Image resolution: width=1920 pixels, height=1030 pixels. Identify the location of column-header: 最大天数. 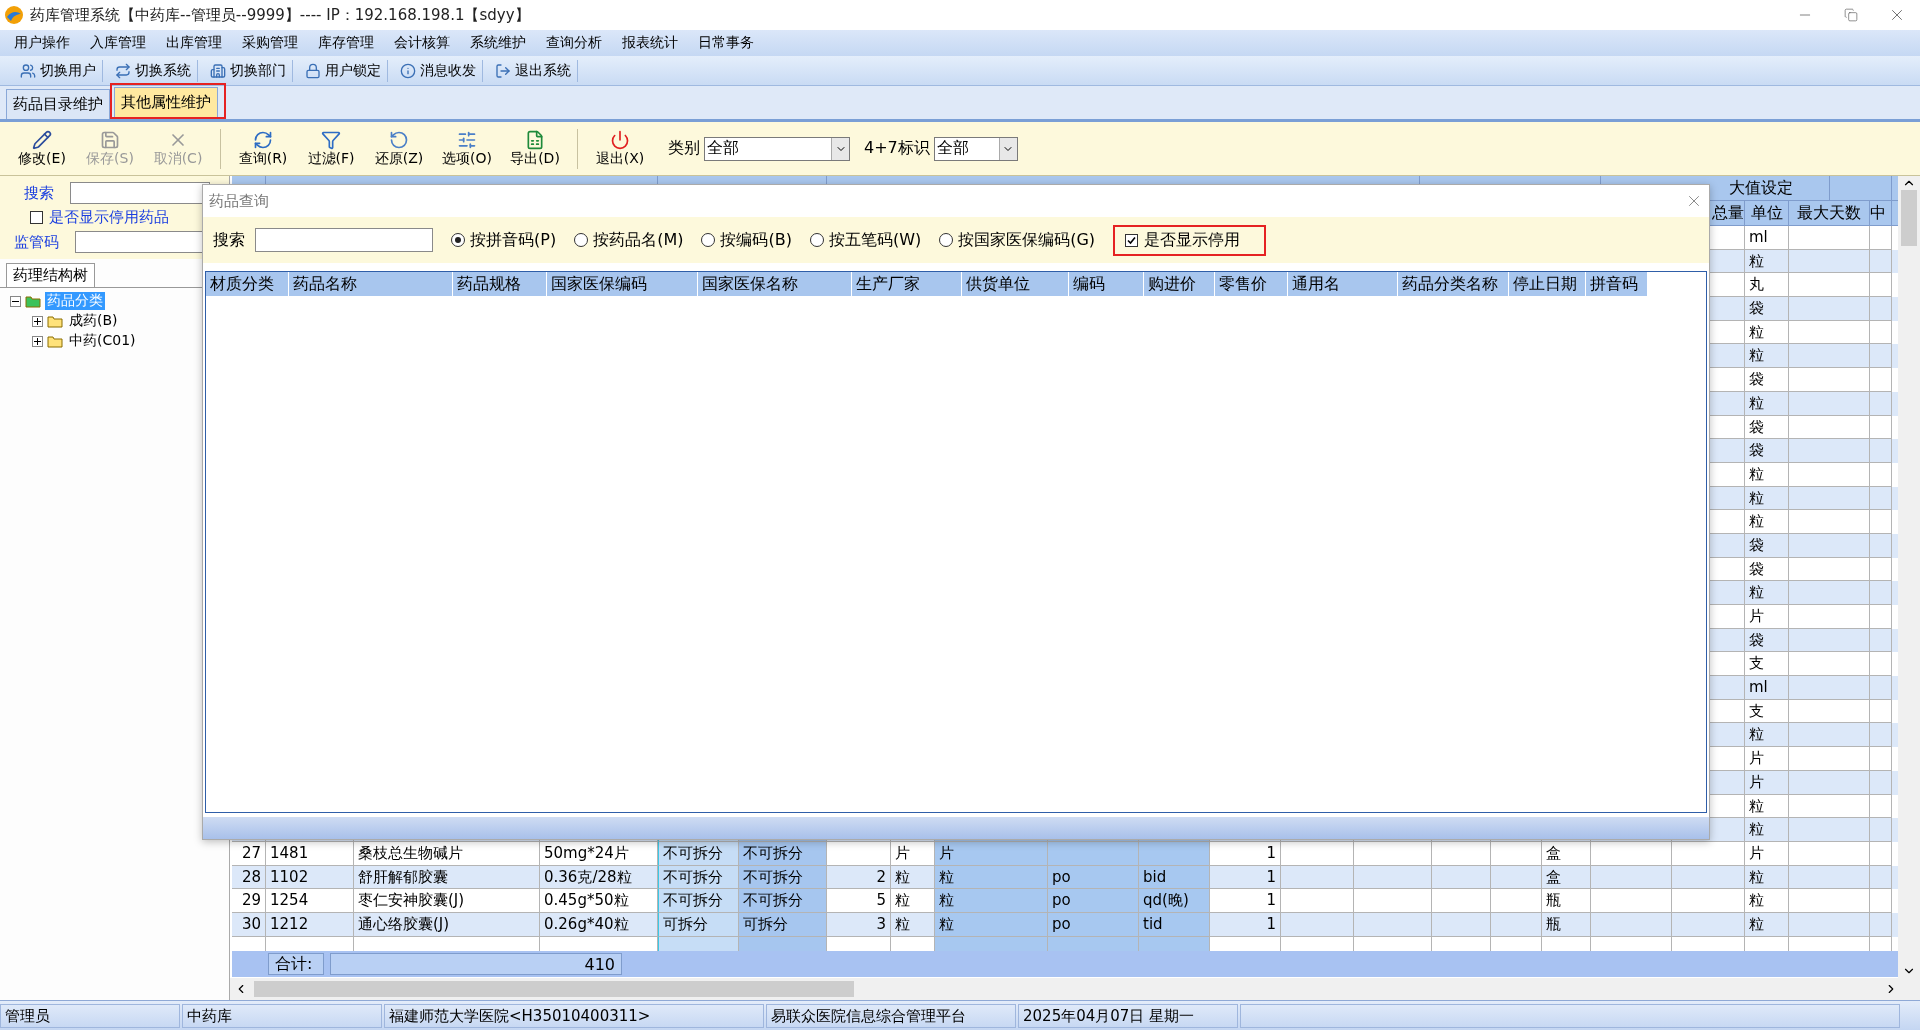
(1829, 213).